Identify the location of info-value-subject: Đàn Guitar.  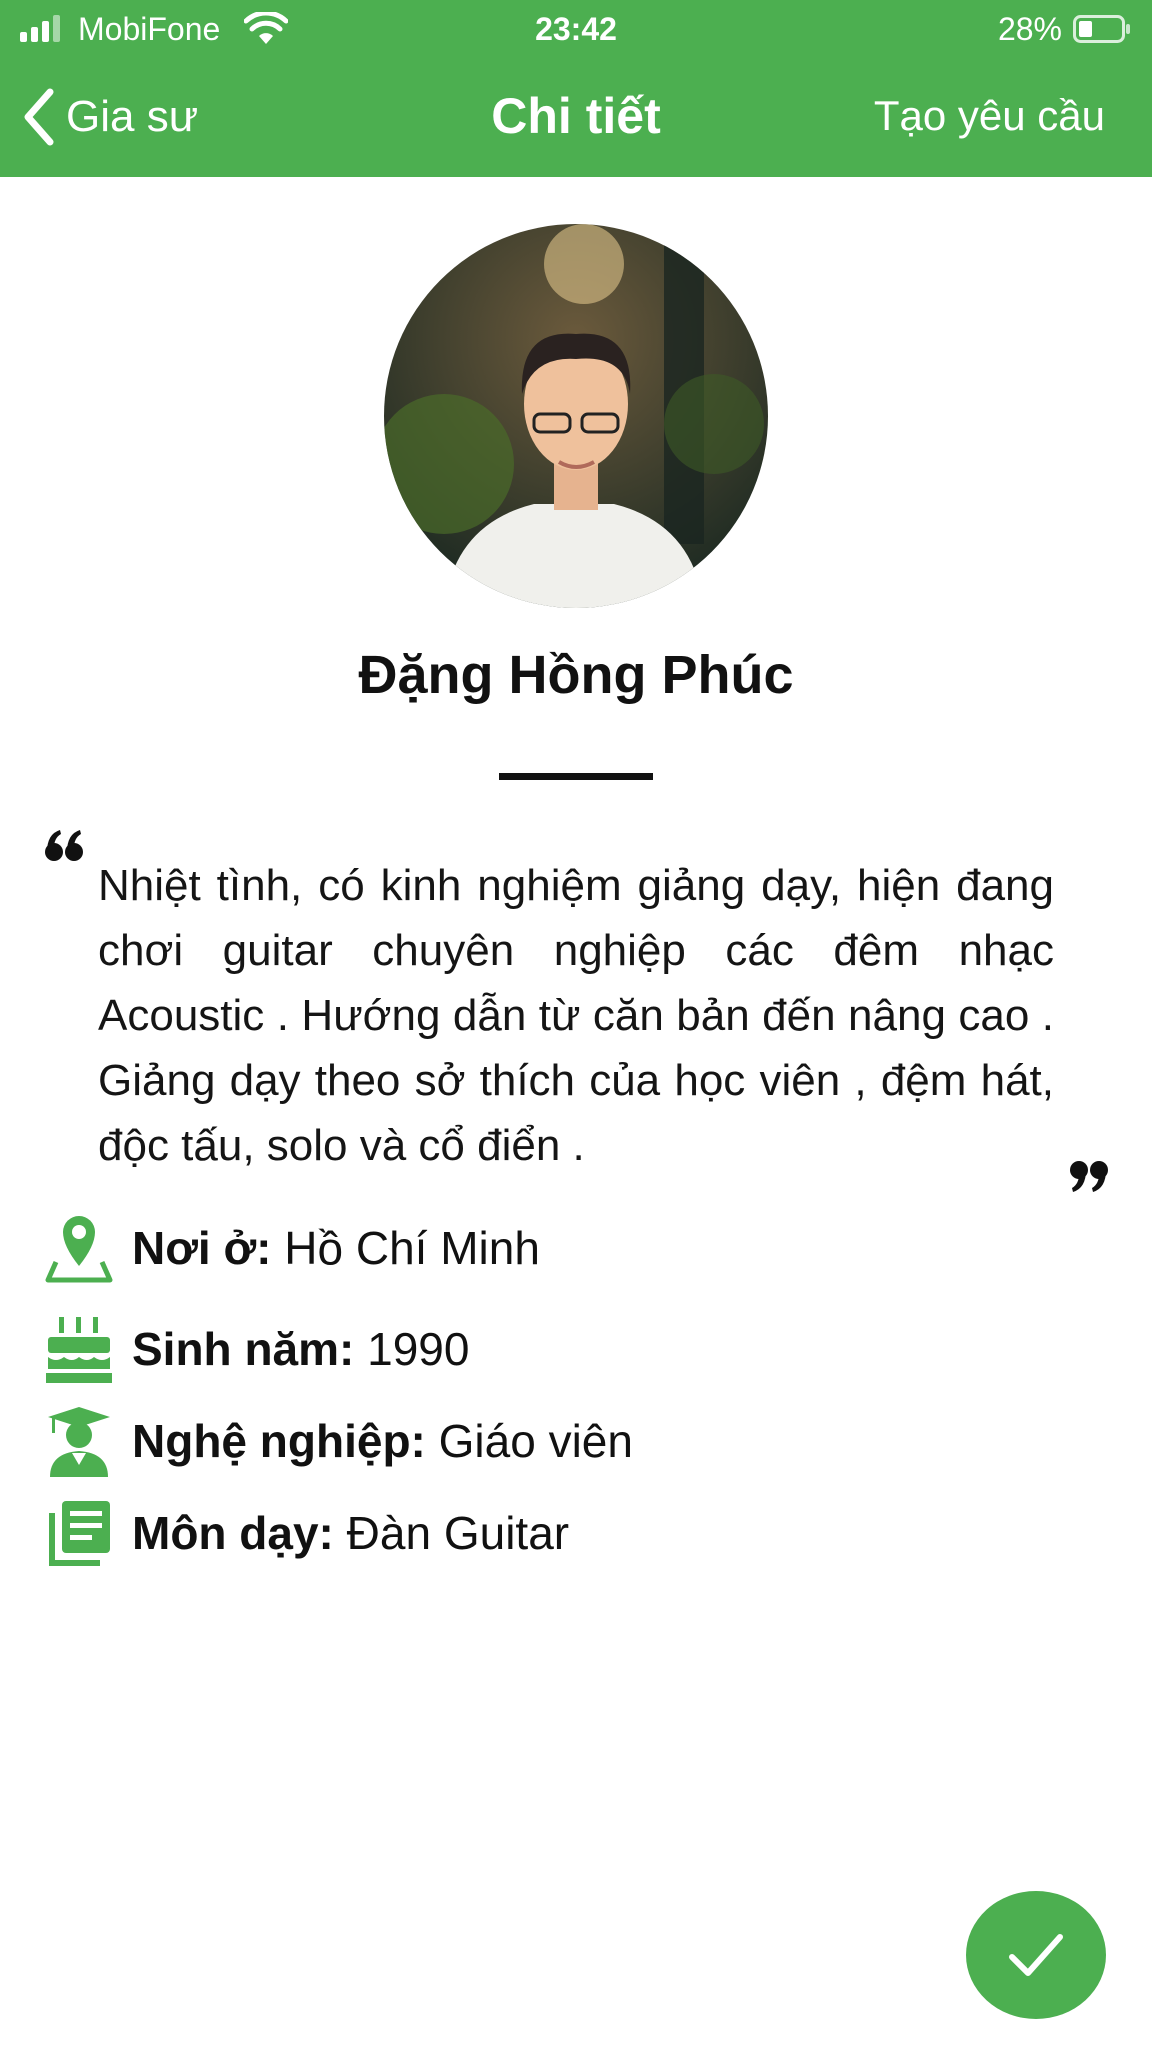
(458, 1533).